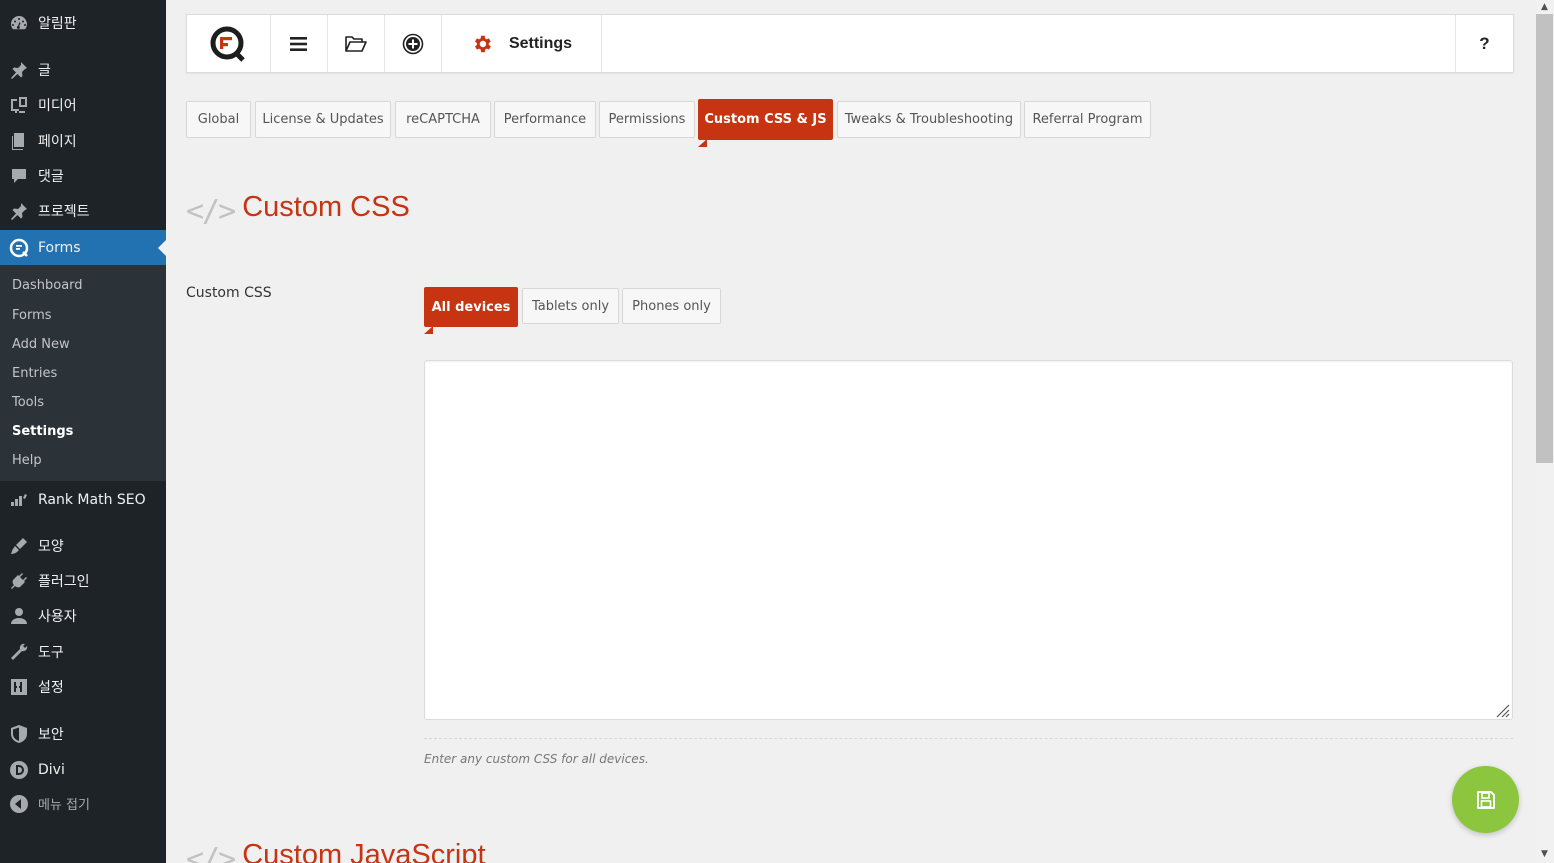 This screenshot has height=863, width=1554. What do you see at coordinates (51, 652) in the screenshot?
I see `sidebar-item-label: 도구` at bounding box center [51, 652].